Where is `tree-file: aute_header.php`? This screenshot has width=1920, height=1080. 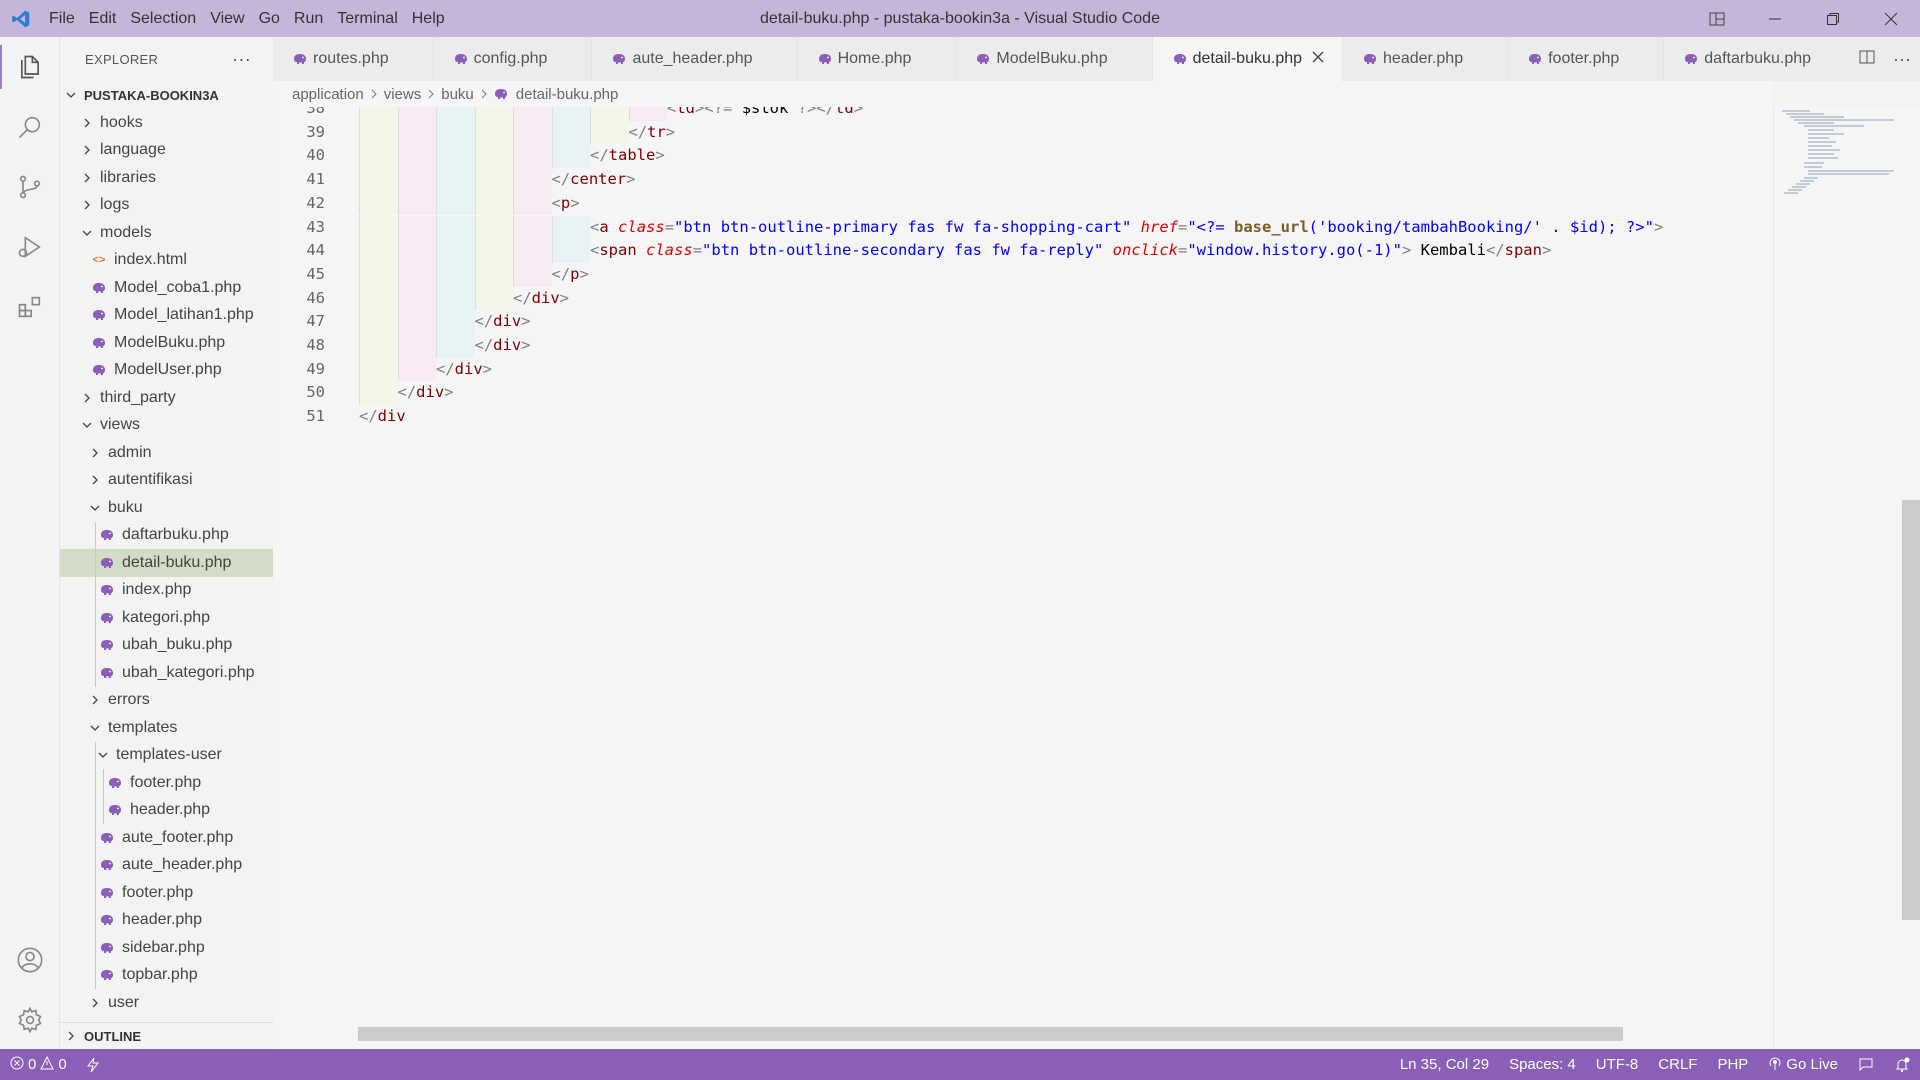
tree-file: aute_header.php is located at coordinates (166, 865).